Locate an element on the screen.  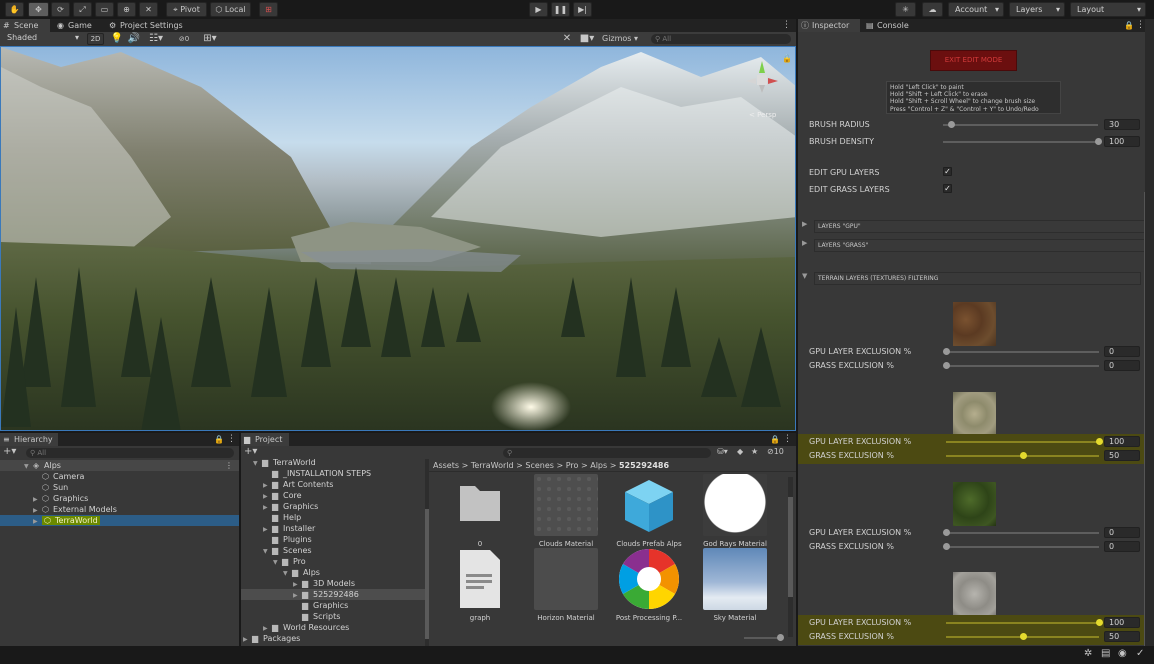
tree-item: ▶ ▆ World Resources is located at coordinates (306, 627).